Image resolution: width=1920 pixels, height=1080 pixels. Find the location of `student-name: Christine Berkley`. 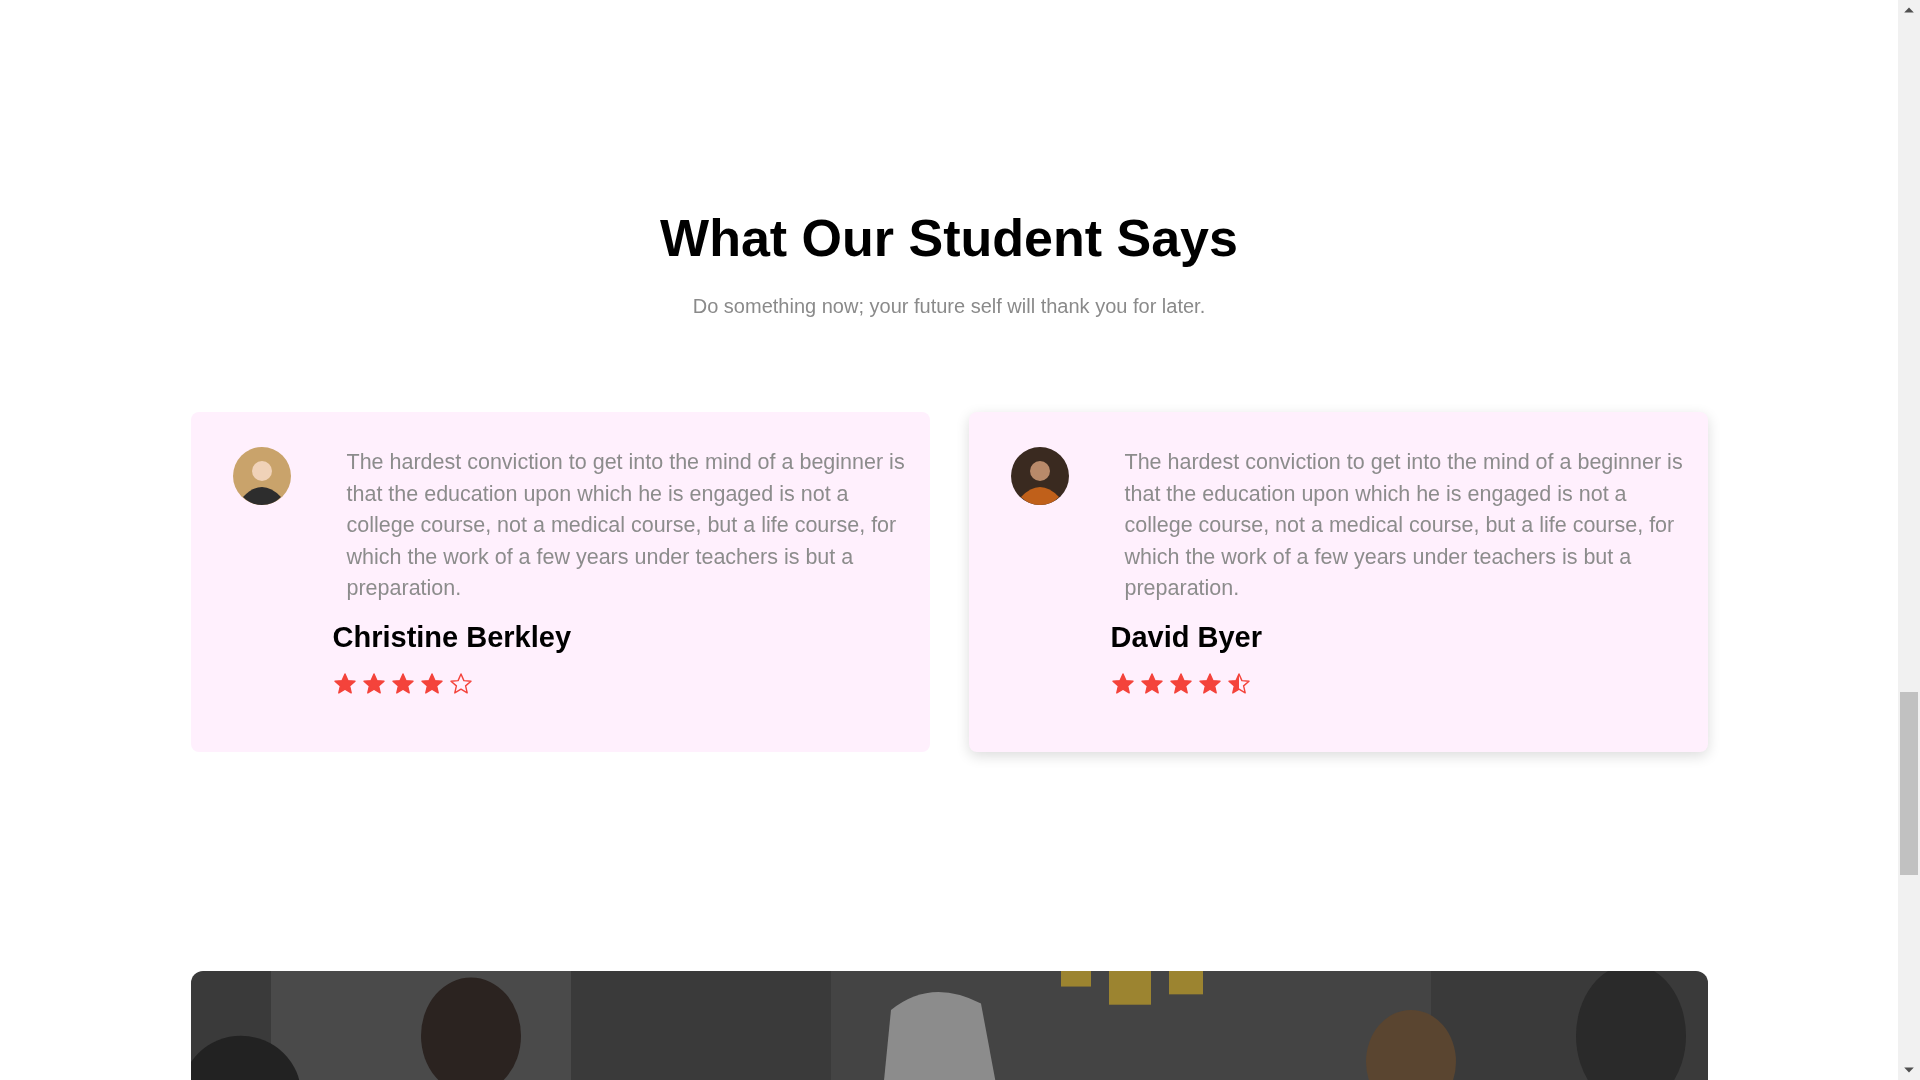

student-name: Christine Berkley is located at coordinates (452, 637).